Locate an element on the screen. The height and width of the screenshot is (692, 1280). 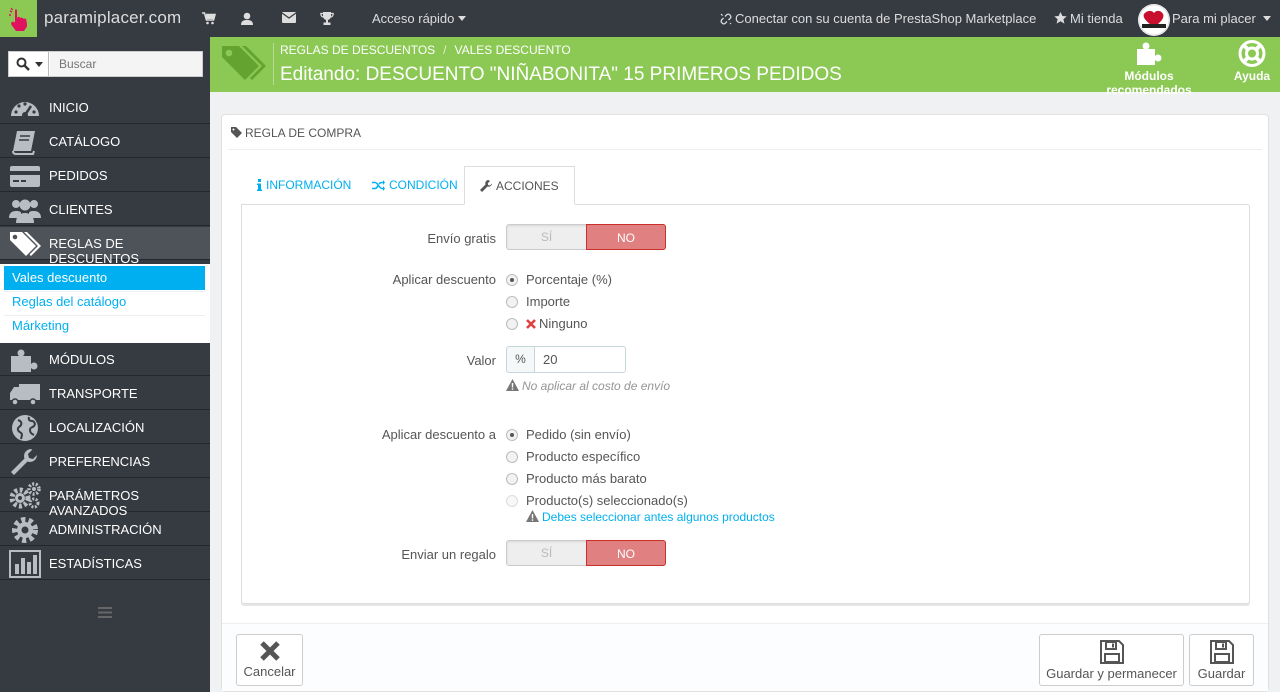
submenu-item-reglas-catalogo: Reglas del catálogo is located at coordinates (104, 302).